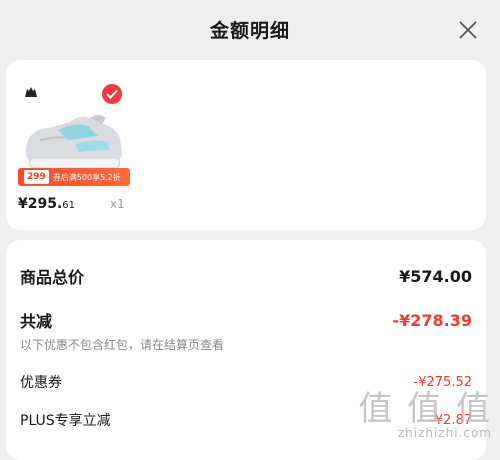 The width and height of the screenshot is (500, 460). Describe the element at coordinates (36, 321) in the screenshot. I see `discount-label: 共减` at that location.